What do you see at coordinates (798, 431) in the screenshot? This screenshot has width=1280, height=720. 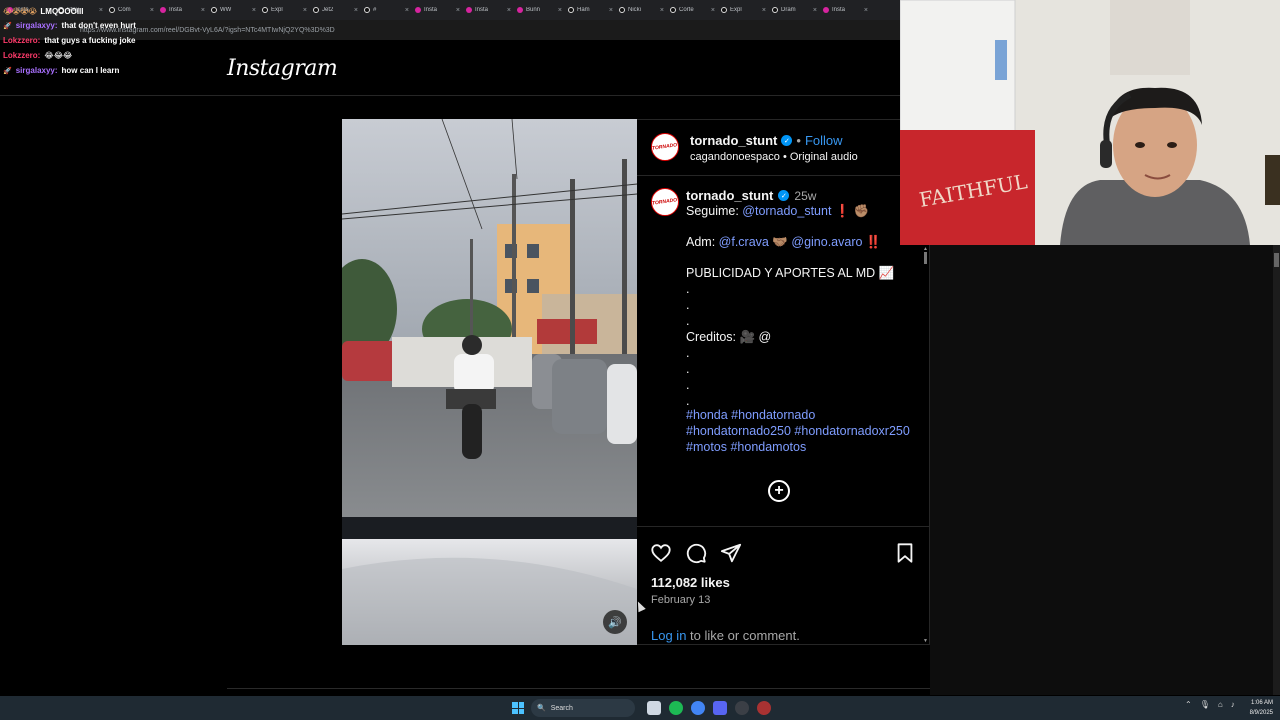 I see `hashtag-links: #hondatornado250 #hondatornadoxr250` at bounding box center [798, 431].